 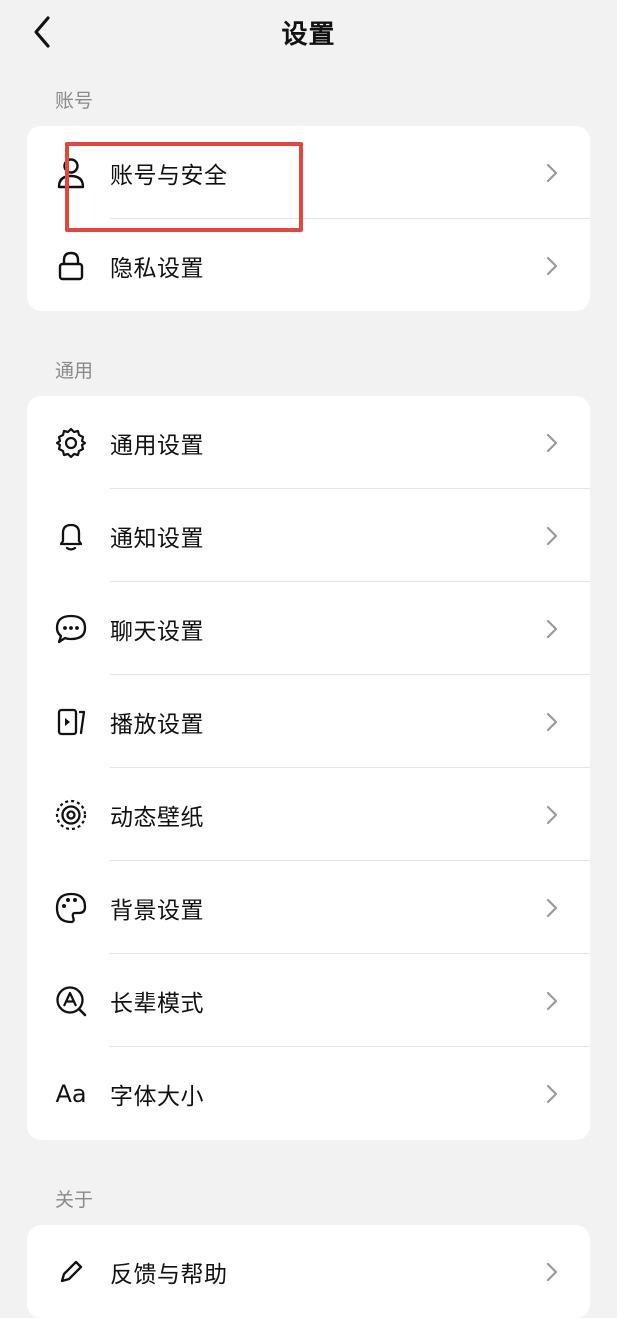 What do you see at coordinates (157, 817) in the screenshot?
I see `settings-item-label: 动态壁纸` at bounding box center [157, 817].